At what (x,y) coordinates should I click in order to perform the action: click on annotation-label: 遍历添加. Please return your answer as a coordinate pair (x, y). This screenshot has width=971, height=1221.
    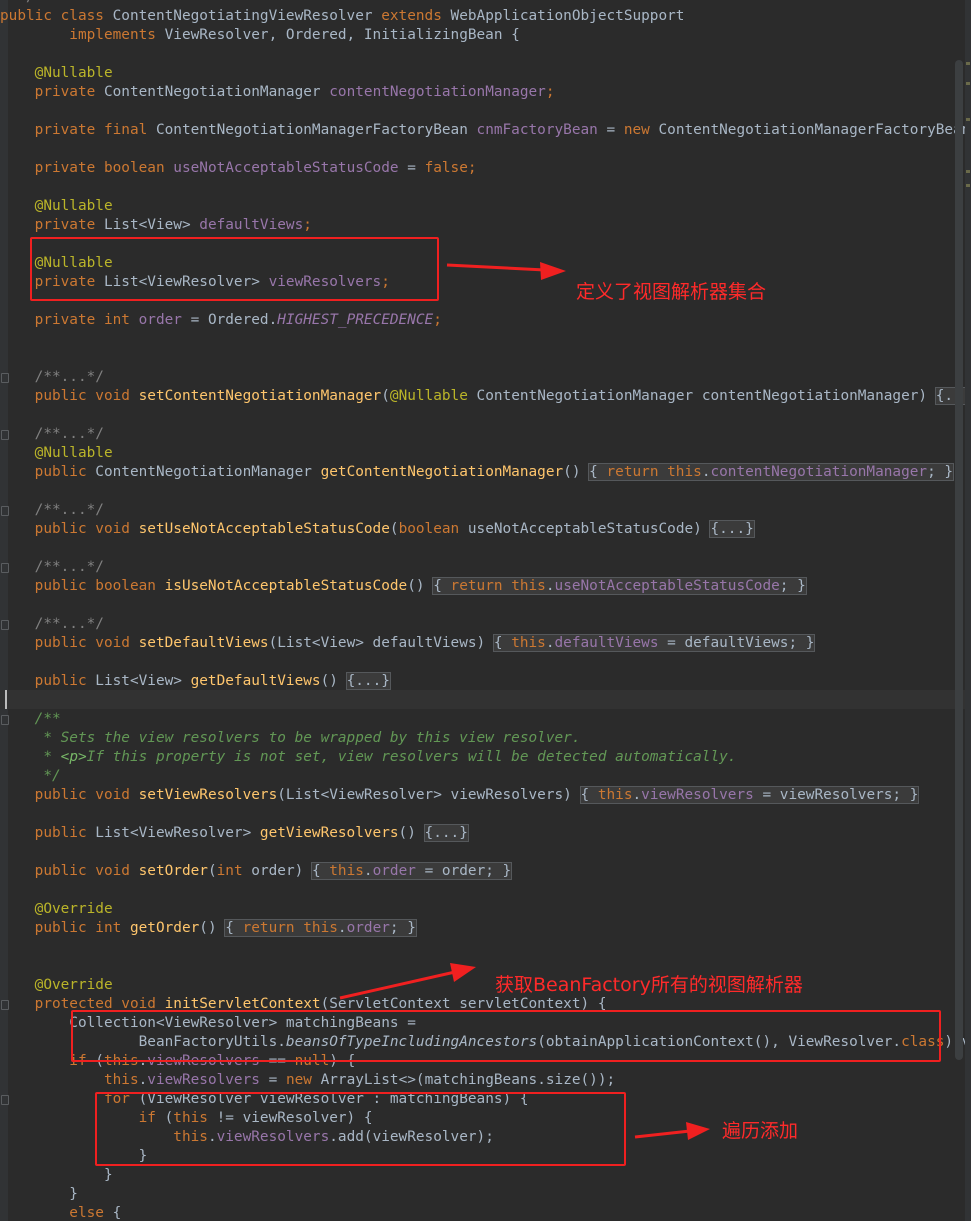
    Looking at the image, I should click on (760, 1131).